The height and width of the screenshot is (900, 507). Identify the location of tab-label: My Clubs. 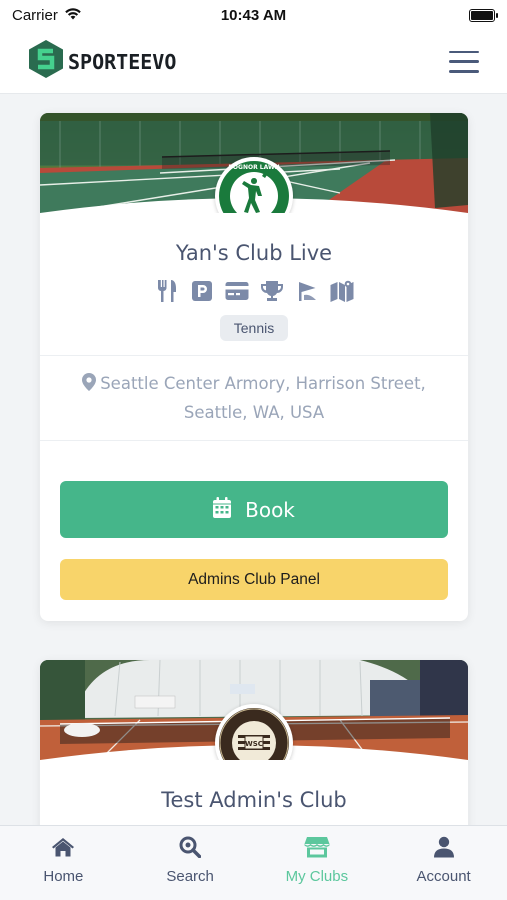
(317, 876).